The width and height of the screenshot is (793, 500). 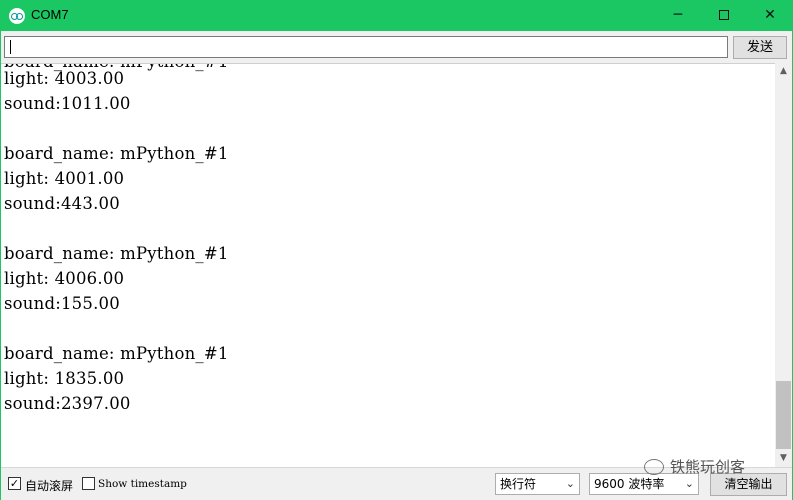 I want to click on maximize-icon, so click(x=724, y=15).